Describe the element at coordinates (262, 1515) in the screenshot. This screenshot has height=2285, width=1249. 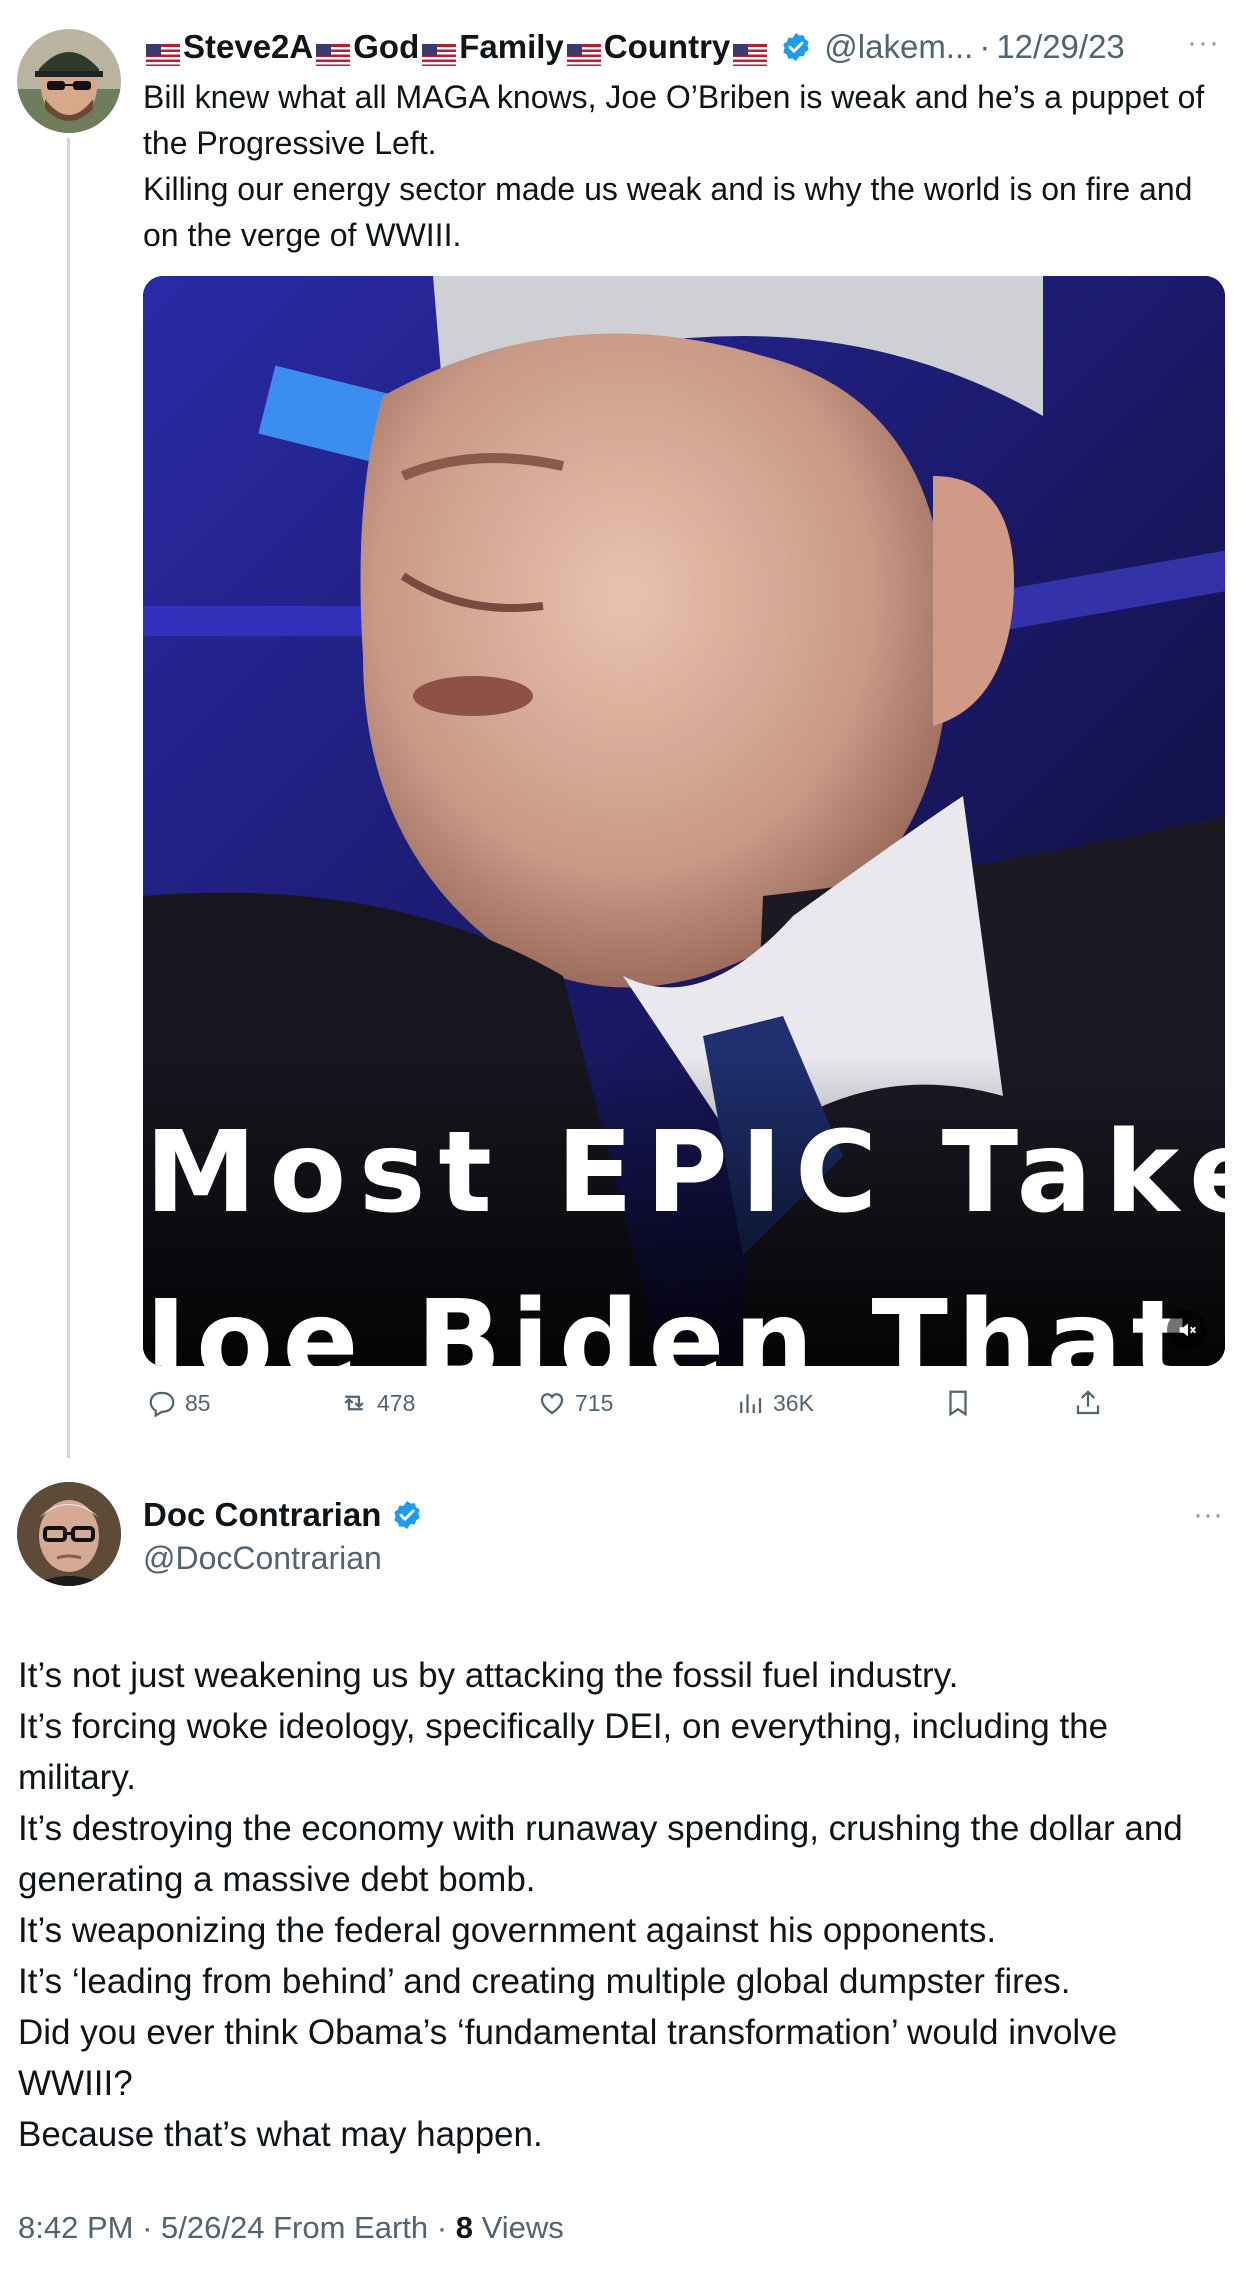
I see `display-name: Doc Contrarian` at that location.